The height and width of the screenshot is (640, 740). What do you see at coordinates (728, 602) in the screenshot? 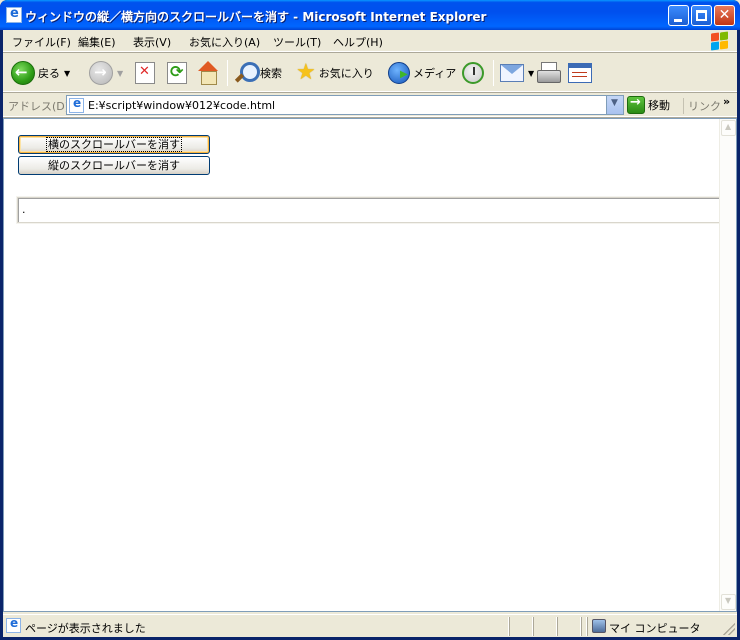
I see `scroll-down-icon` at bounding box center [728, 602].